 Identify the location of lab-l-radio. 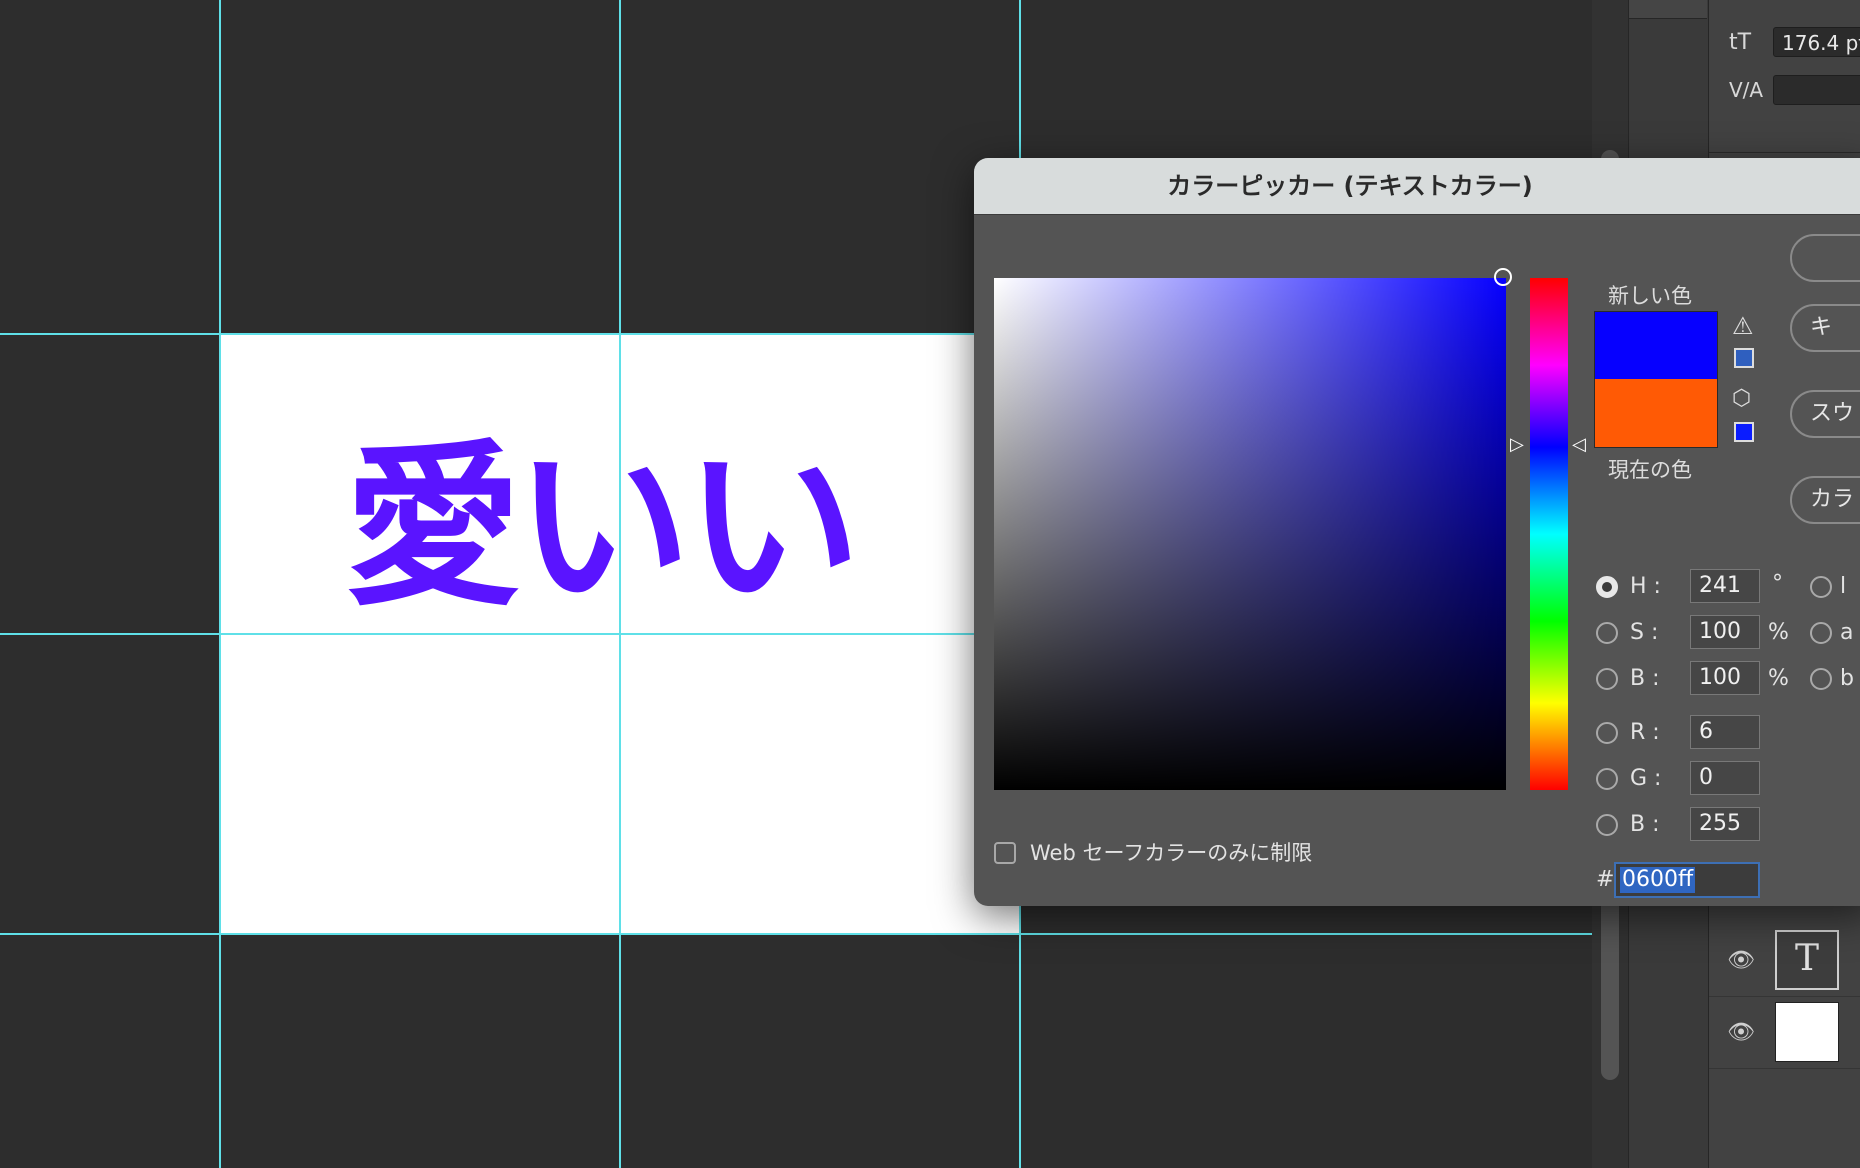
(1821, 587).